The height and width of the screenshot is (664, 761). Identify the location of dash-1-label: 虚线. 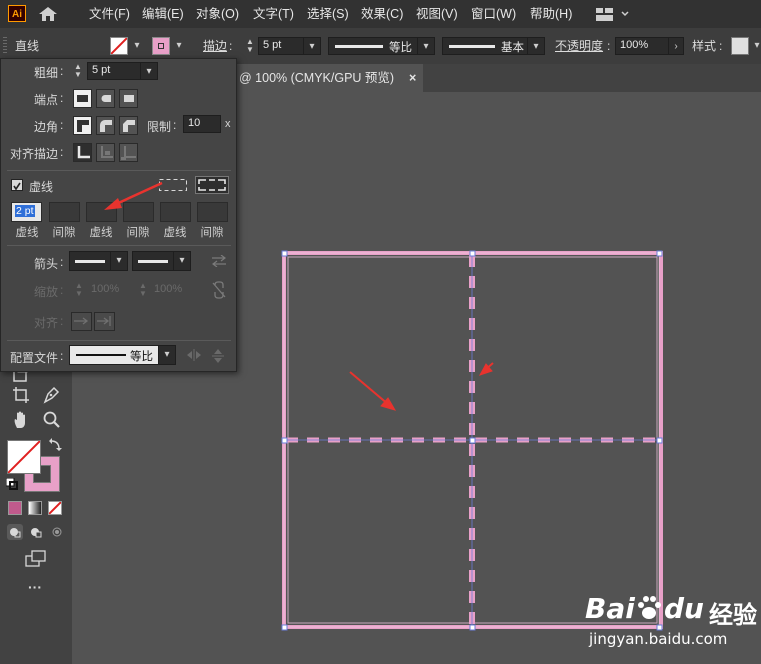
(27, 233).